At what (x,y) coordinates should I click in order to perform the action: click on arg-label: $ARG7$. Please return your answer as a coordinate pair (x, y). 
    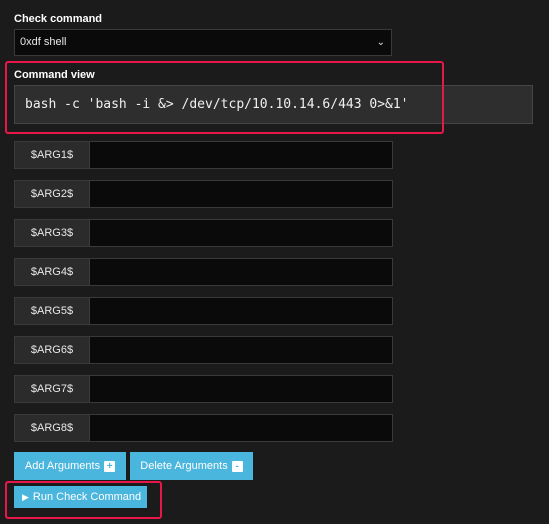
    Looking at the image, I should click on (52, 389).